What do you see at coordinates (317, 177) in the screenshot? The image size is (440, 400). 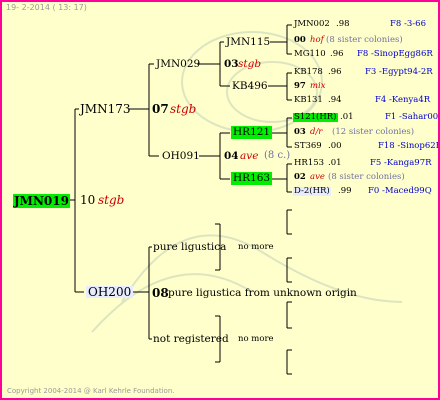 I see `g4-r11-note: ave` at bounding box center [317, 177].